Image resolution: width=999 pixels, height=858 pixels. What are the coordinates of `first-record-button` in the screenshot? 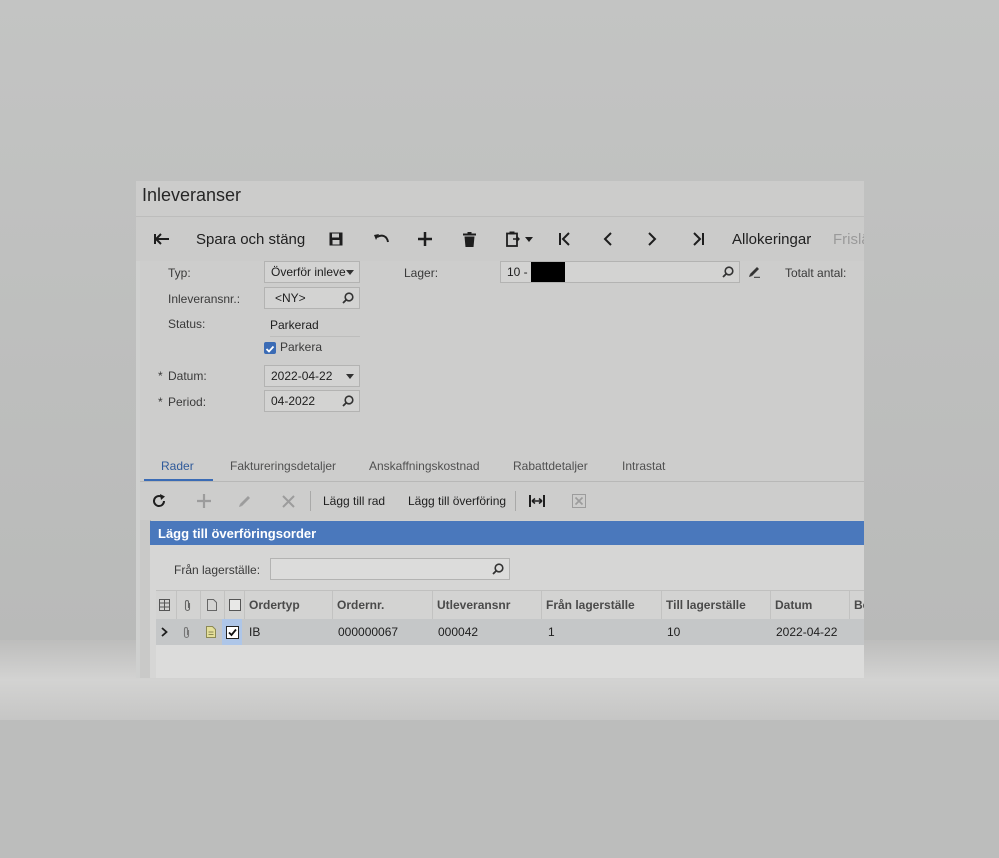 It's located at (565, 239).